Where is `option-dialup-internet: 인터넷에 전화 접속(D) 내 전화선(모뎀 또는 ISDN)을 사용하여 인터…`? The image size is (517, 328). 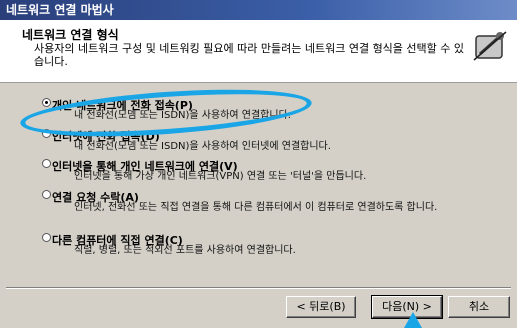
option-dialup-internet: 인터넷에 전화 접속(D) 내 전화선(모뎀 또는 ISDN)을 사용하여 인터… is located at coordinates (186, 140).